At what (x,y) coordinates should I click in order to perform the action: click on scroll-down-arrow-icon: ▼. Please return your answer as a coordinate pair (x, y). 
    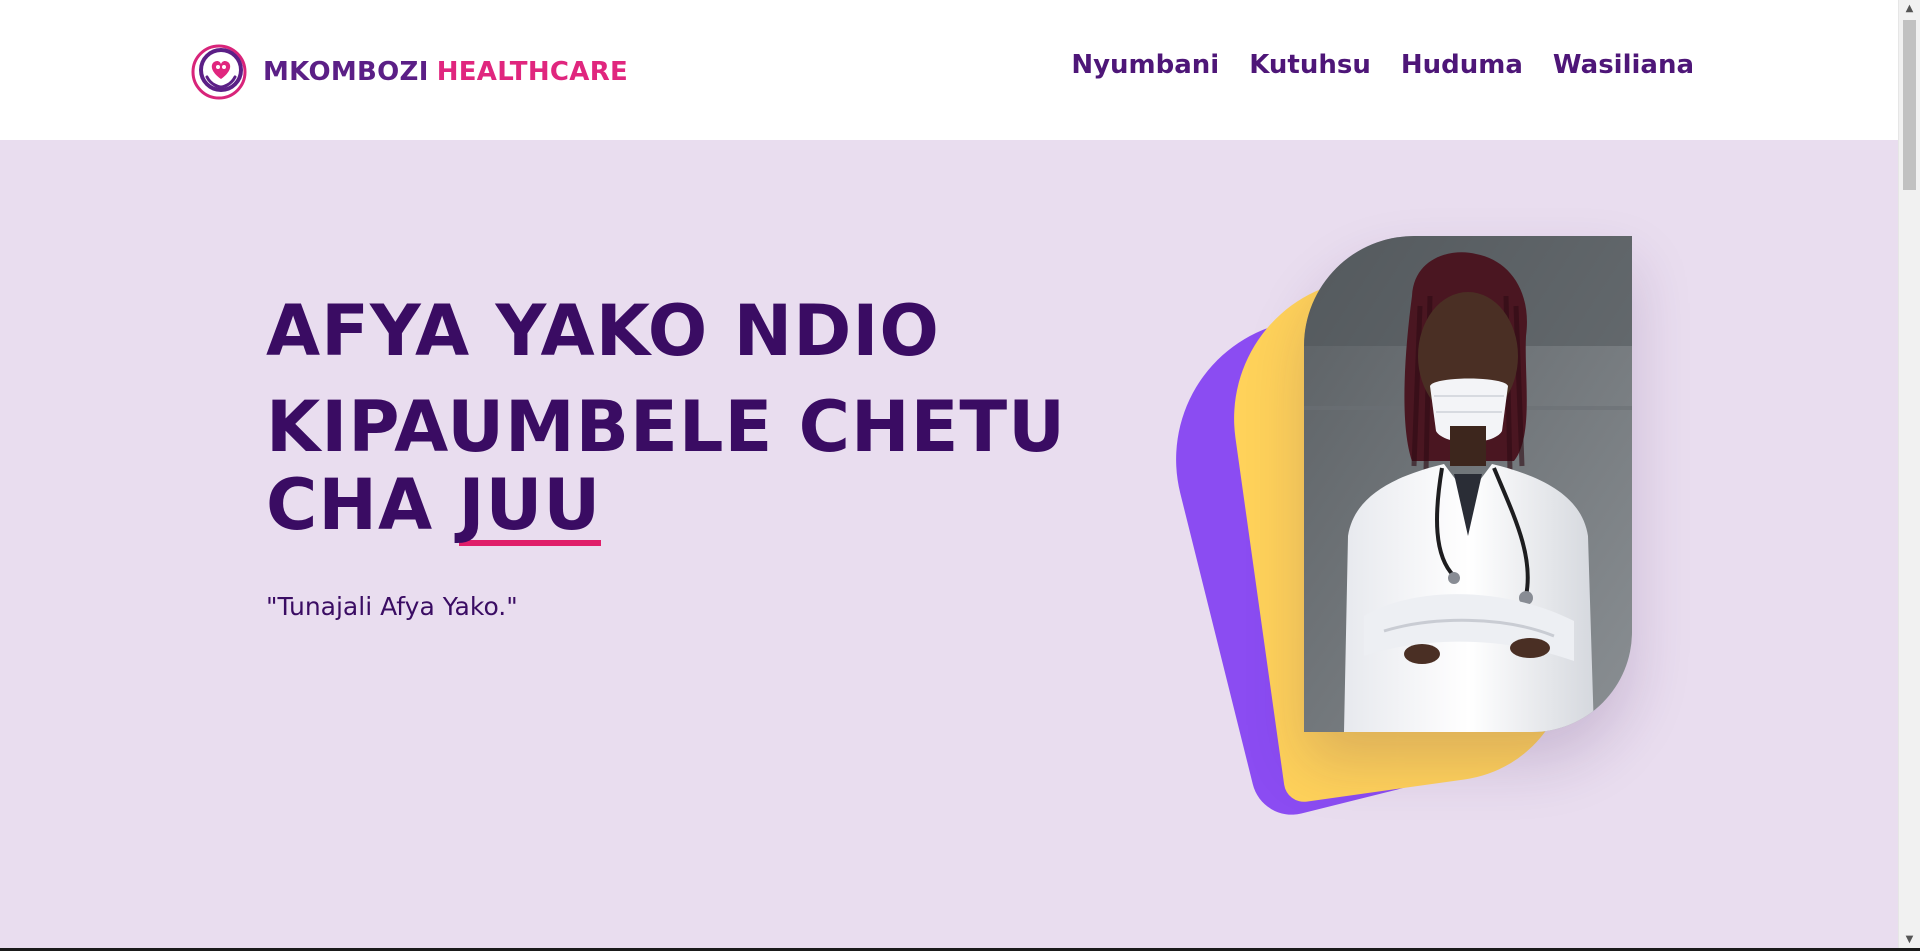
    Looking at the image, I should click on (1909, 939).